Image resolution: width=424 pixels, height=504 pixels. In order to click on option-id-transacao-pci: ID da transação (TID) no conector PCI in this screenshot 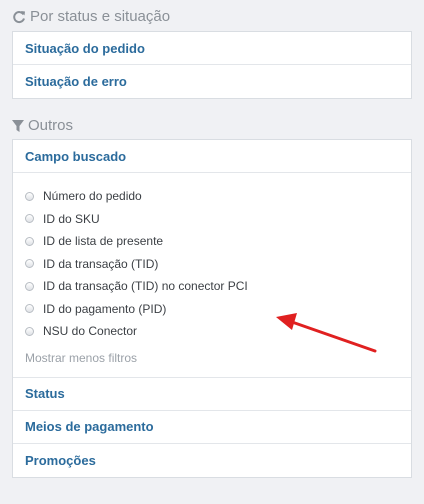, I will do `click(218, 286)`.